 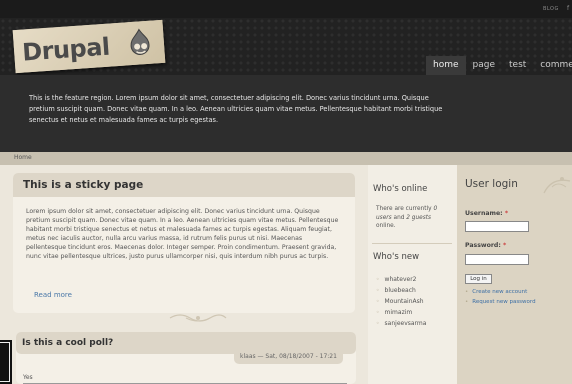 What do you see at coordinates (53, 295) in the screenshot?
I see `read-more-link: Read more` at bounding box center [53, 295].